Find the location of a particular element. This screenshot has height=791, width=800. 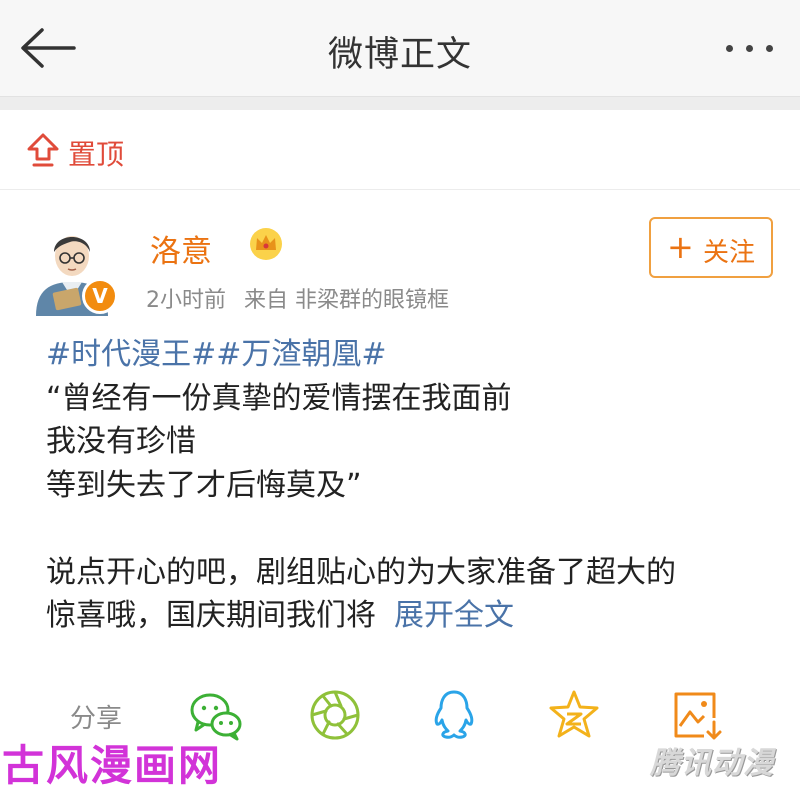

back-button is located at coordinates (48, 48).